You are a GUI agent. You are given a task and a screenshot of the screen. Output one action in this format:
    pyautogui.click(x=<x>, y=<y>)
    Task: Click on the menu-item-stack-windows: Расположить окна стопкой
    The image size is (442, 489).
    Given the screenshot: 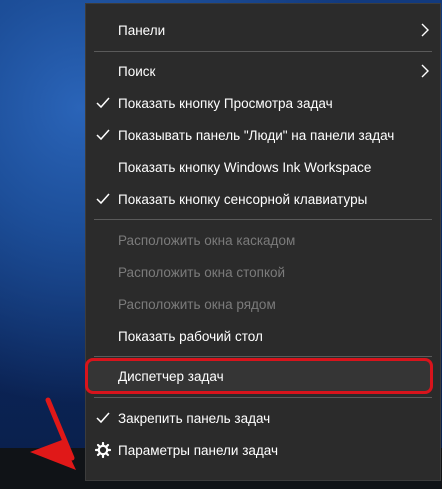 What is the action you would take?
    pyautogui.click(x=263, y=272)
    